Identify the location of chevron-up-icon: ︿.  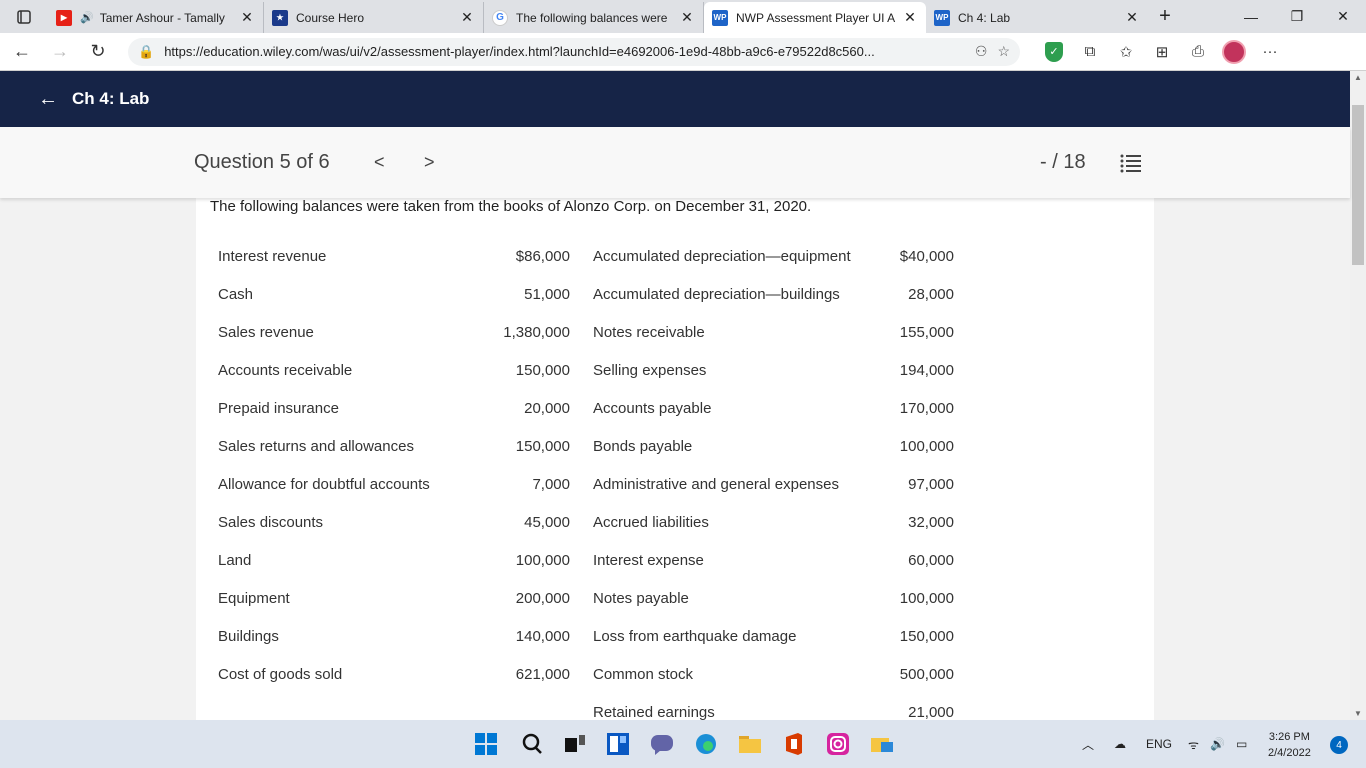
(1088, 744).